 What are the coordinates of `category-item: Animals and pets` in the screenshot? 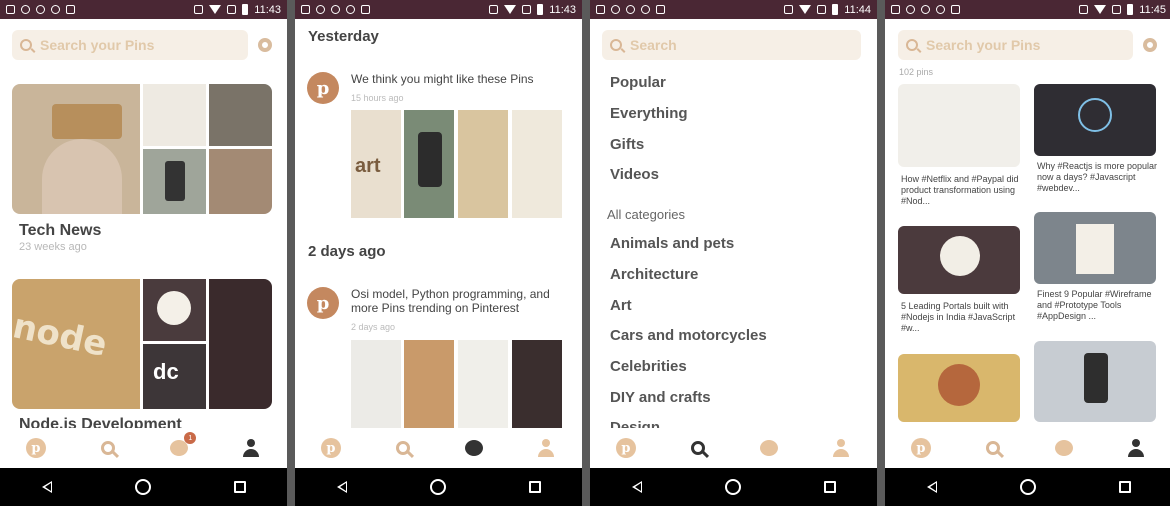 It's located at (672, 243).